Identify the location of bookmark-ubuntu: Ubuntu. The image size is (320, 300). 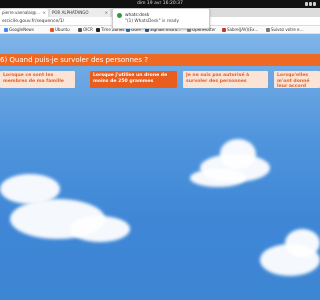
(60, 30).